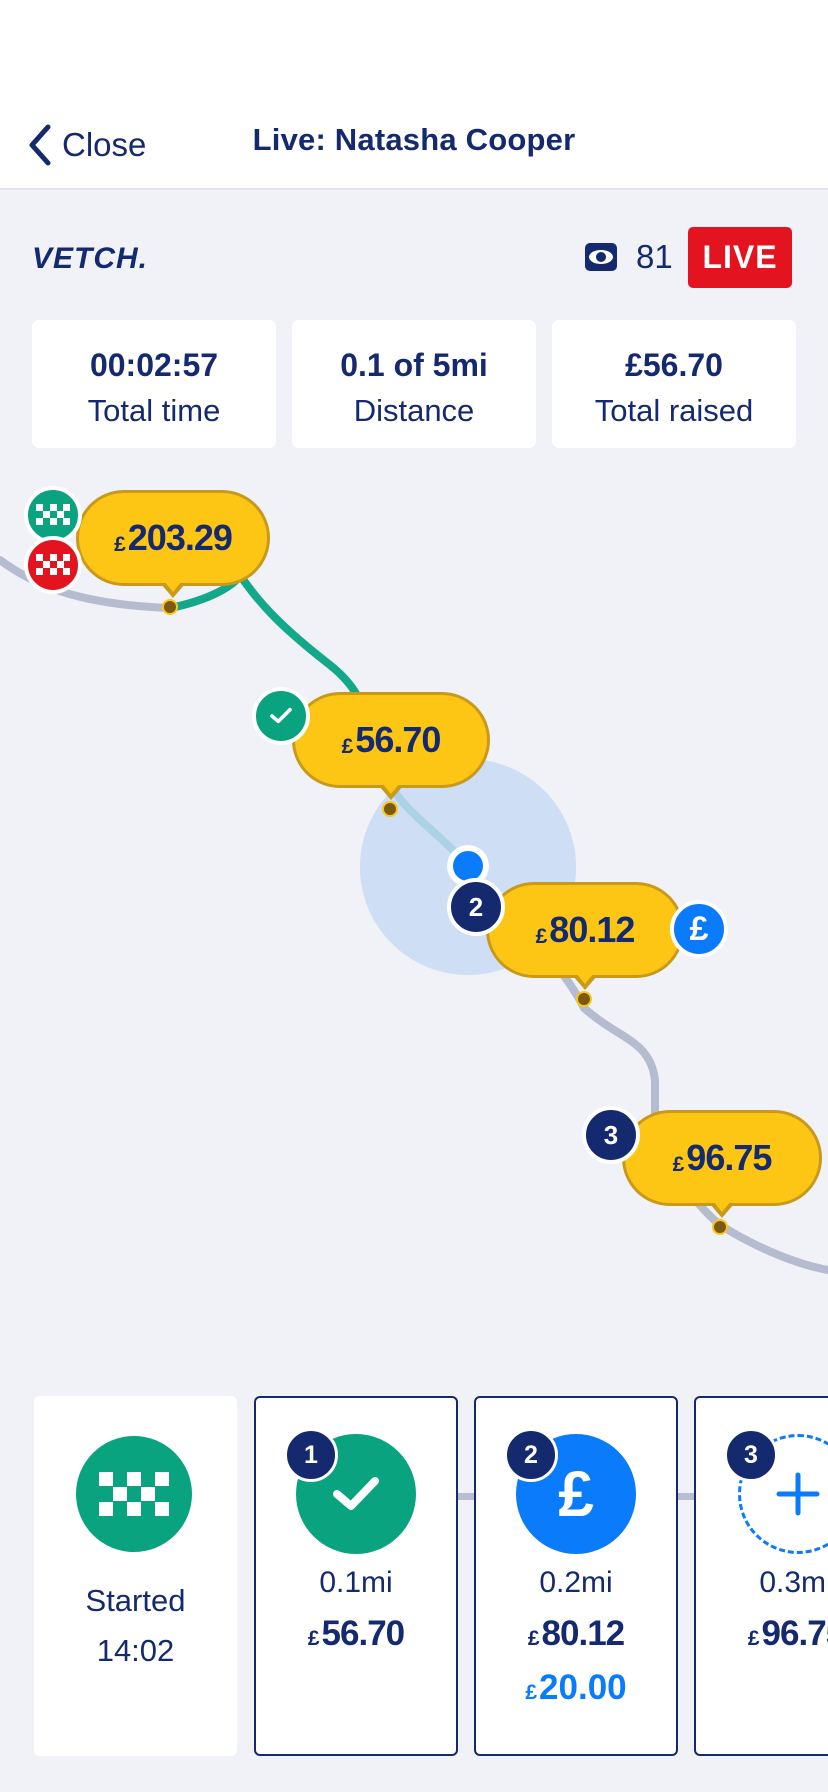 The height and width of the screenshot is (1792, 828). Describe the element at coordinates (154, 410) in the screenshot. I see `stat-label: Total time` at that location.